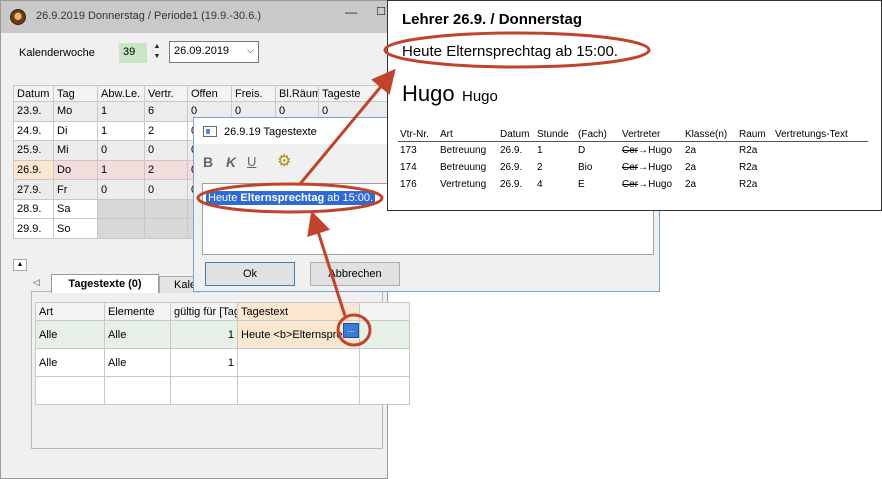 The height and width of the screenshot is (479, 882). Describe the element at coordinates (121, 93) in the screenshot. I see `column-header: Abw.Le.` at that location.